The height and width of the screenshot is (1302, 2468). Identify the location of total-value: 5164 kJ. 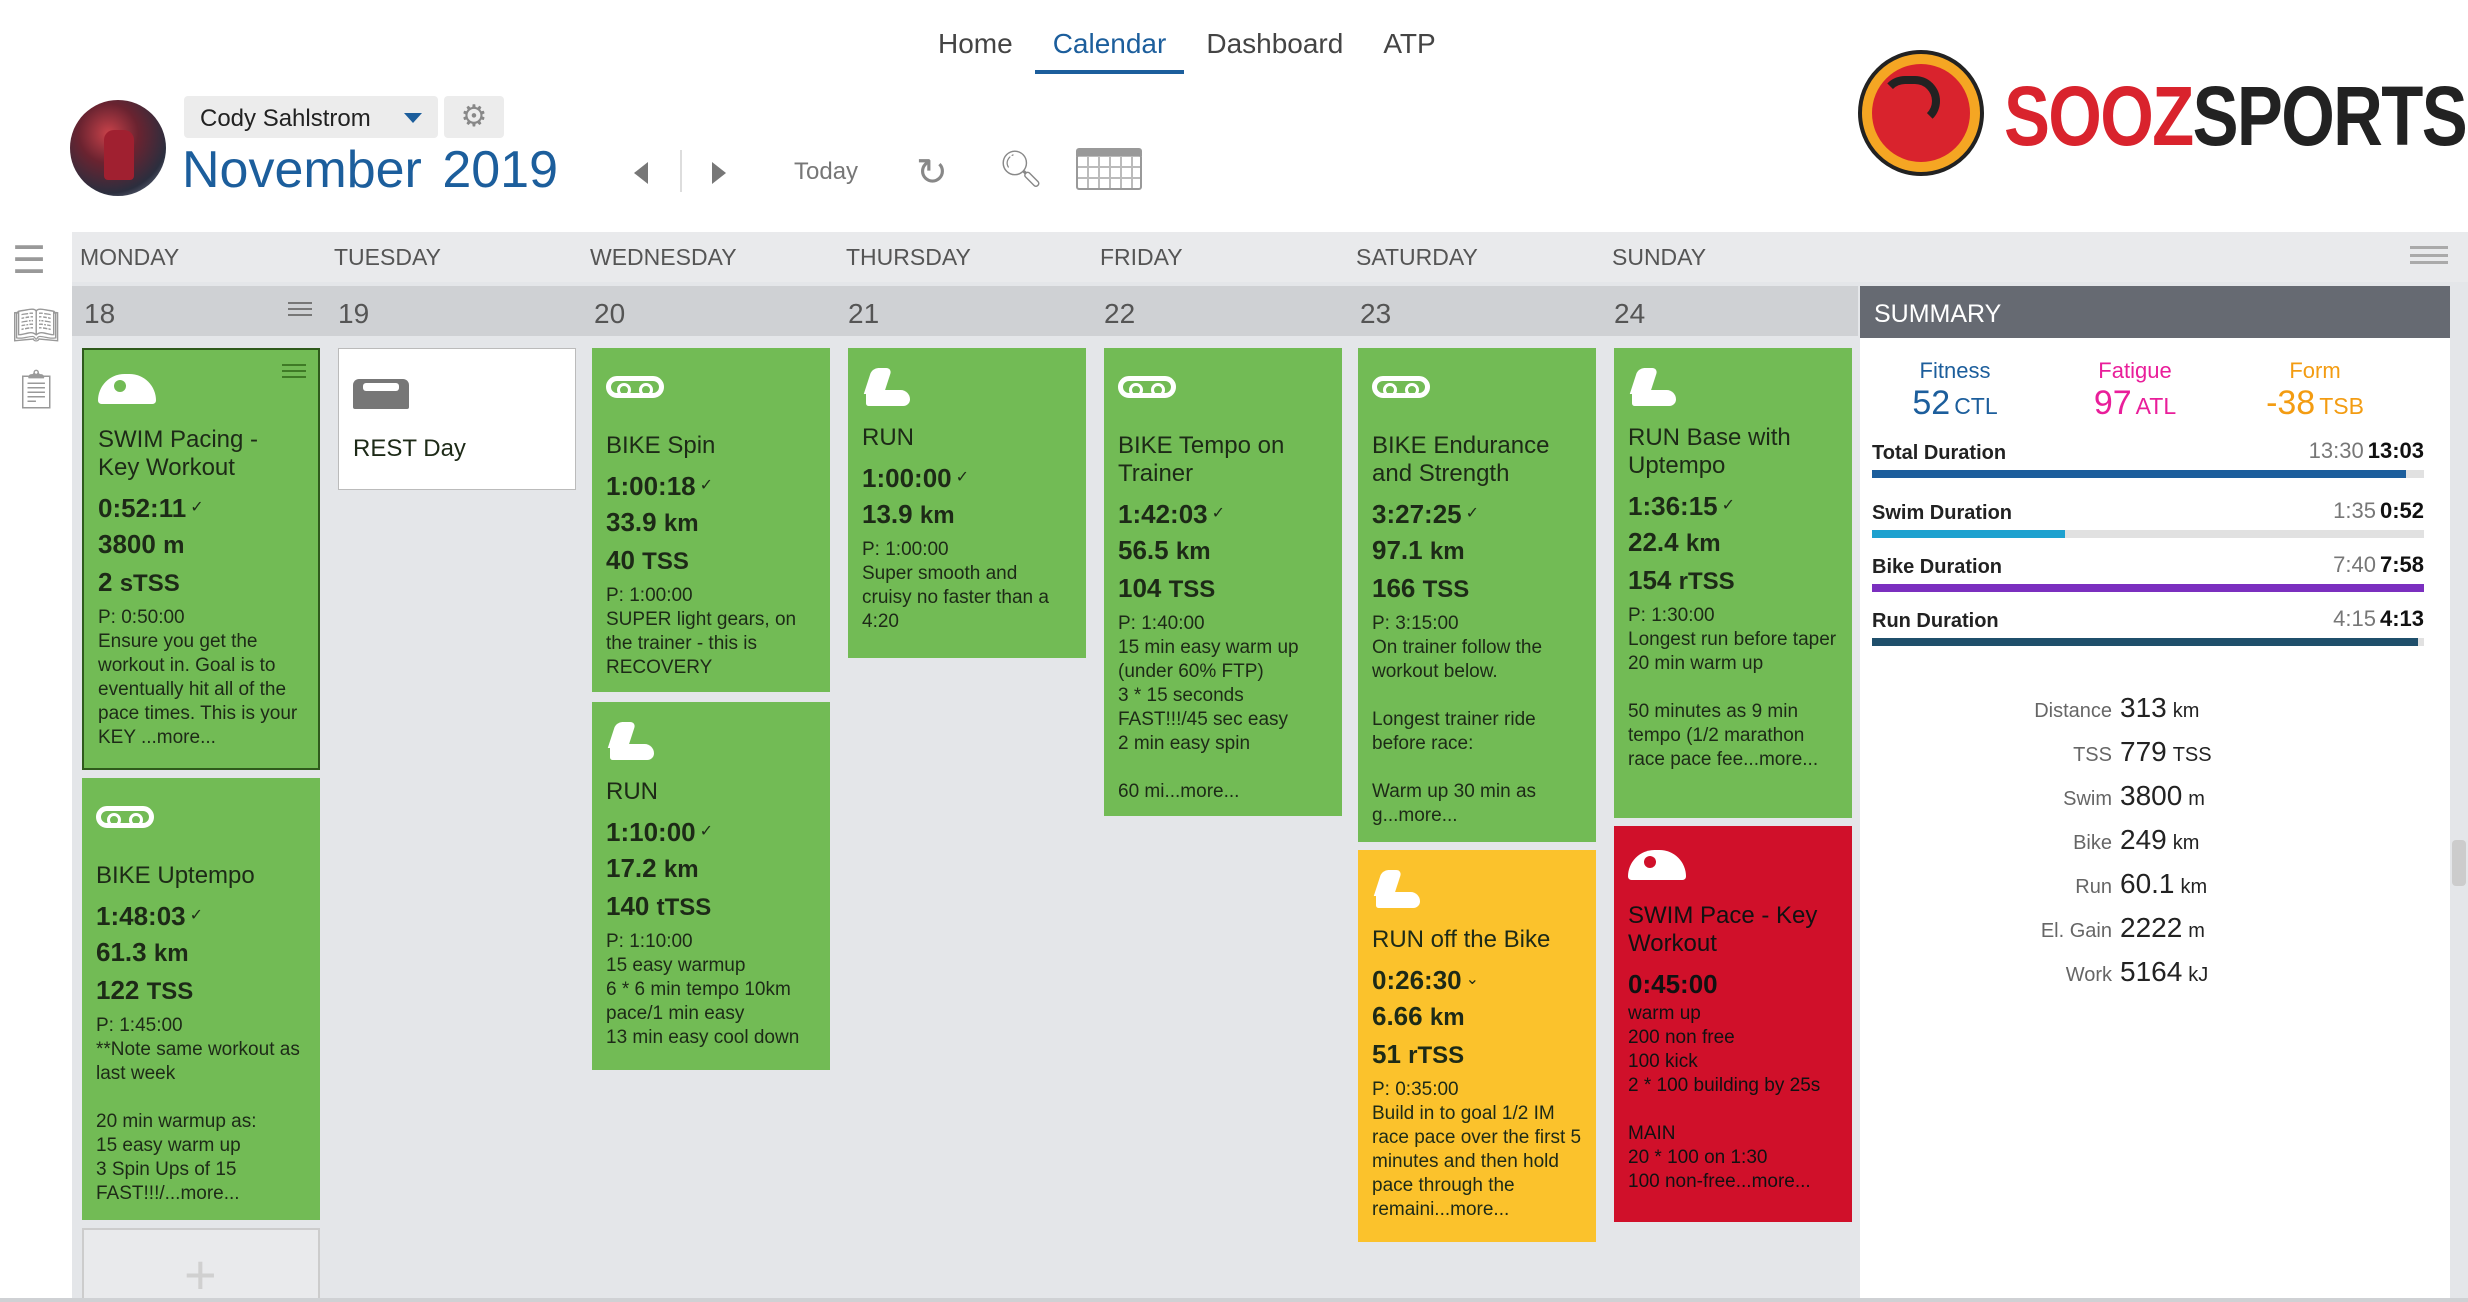
(2164, 971).